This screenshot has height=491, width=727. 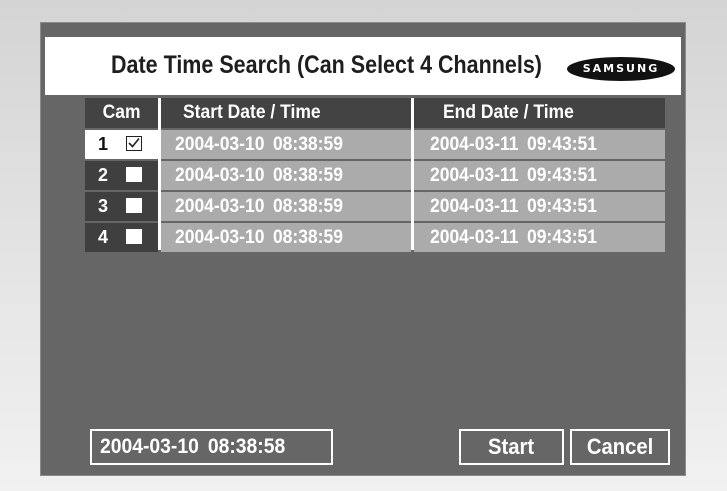 I want to click on cancel-button: Cancel, so click(x=620, y=447).